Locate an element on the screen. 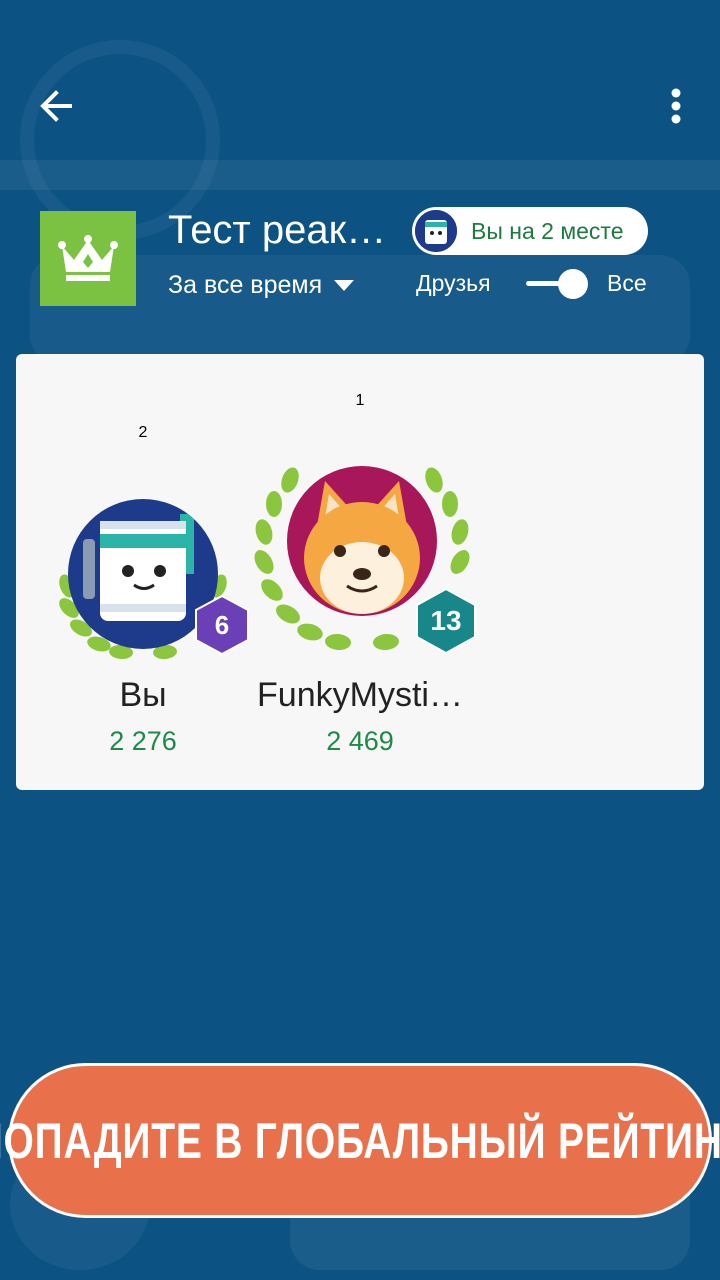 Image resolution: width=720 pixels, height=1280 pixels. player-score: 2 469 is located at coordinates (360, 741).